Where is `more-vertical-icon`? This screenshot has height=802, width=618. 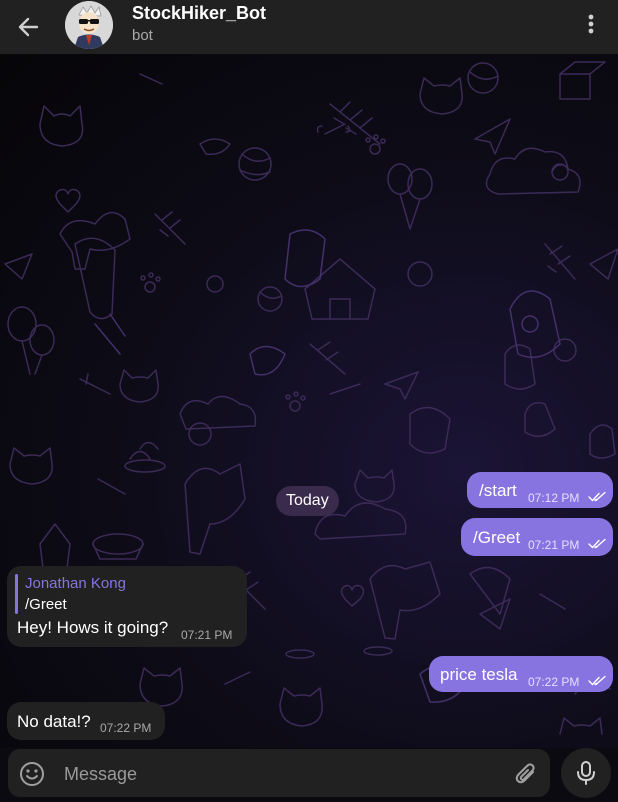 more-vertical-icon is located at coordinates (591, 24).